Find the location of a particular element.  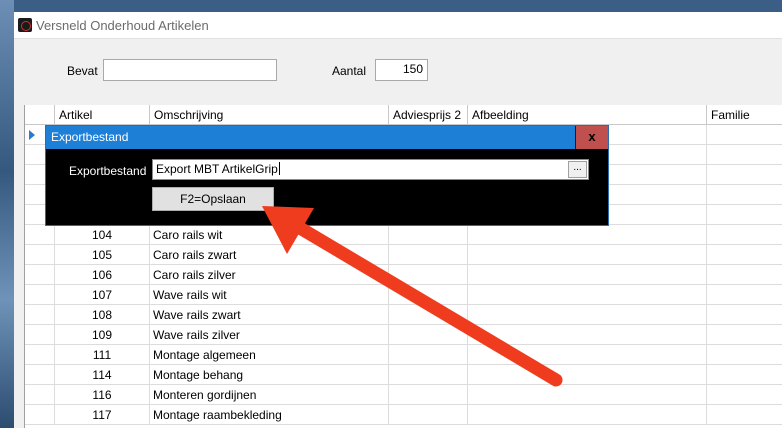

column-header-adviesprijs-2: Adviesprijs 2 is located at coordinates (428, 115).